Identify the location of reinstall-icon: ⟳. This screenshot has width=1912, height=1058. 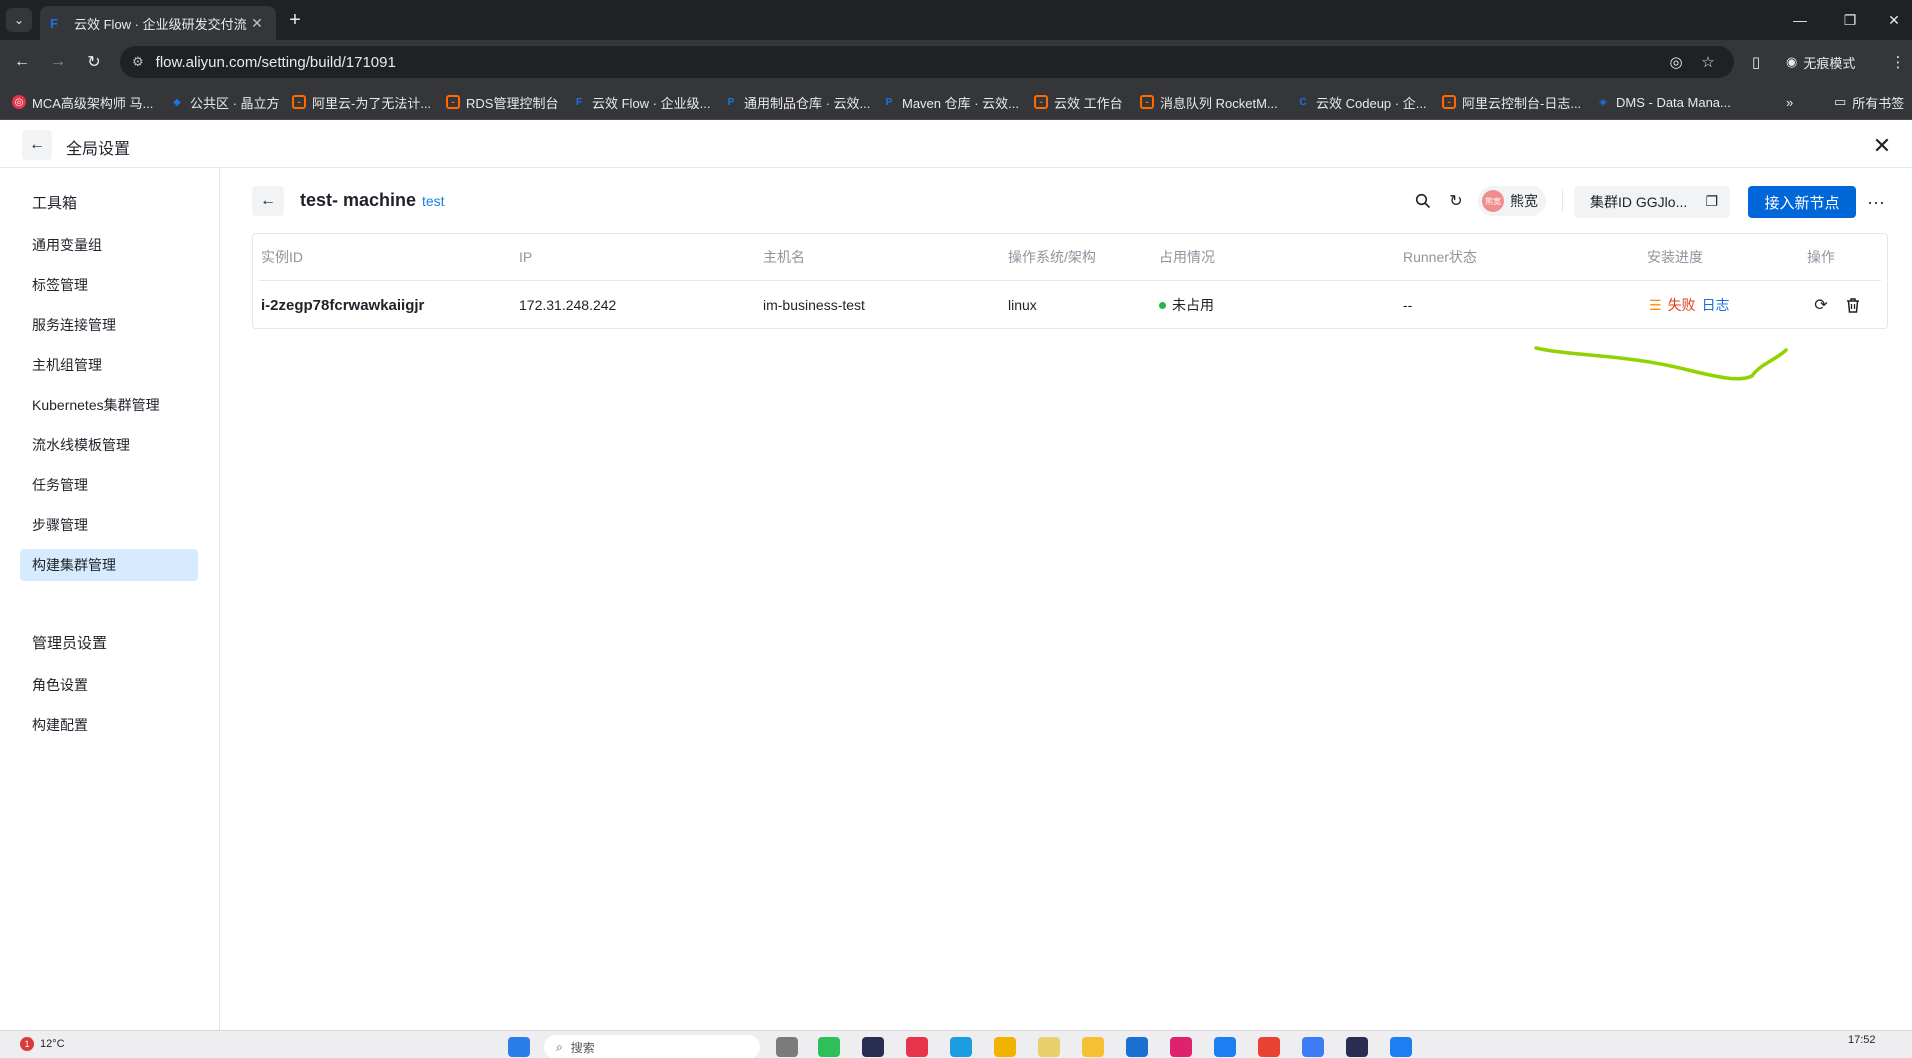
(1821, 305).